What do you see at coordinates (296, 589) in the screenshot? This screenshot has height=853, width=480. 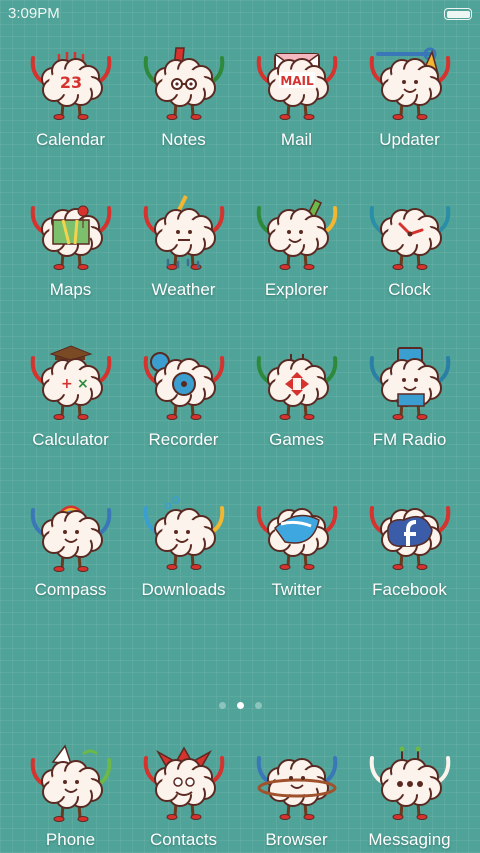 I see `app-label: Twitter` at bounding box center [296, 589].